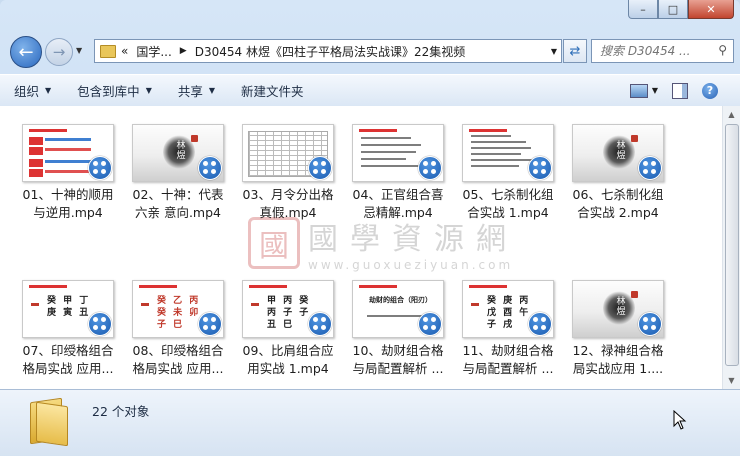  What do you see at coordinates (108, 91) in the screenshot?
I see `include-library-label: 包含到库中` at bounding box center [108, 91].